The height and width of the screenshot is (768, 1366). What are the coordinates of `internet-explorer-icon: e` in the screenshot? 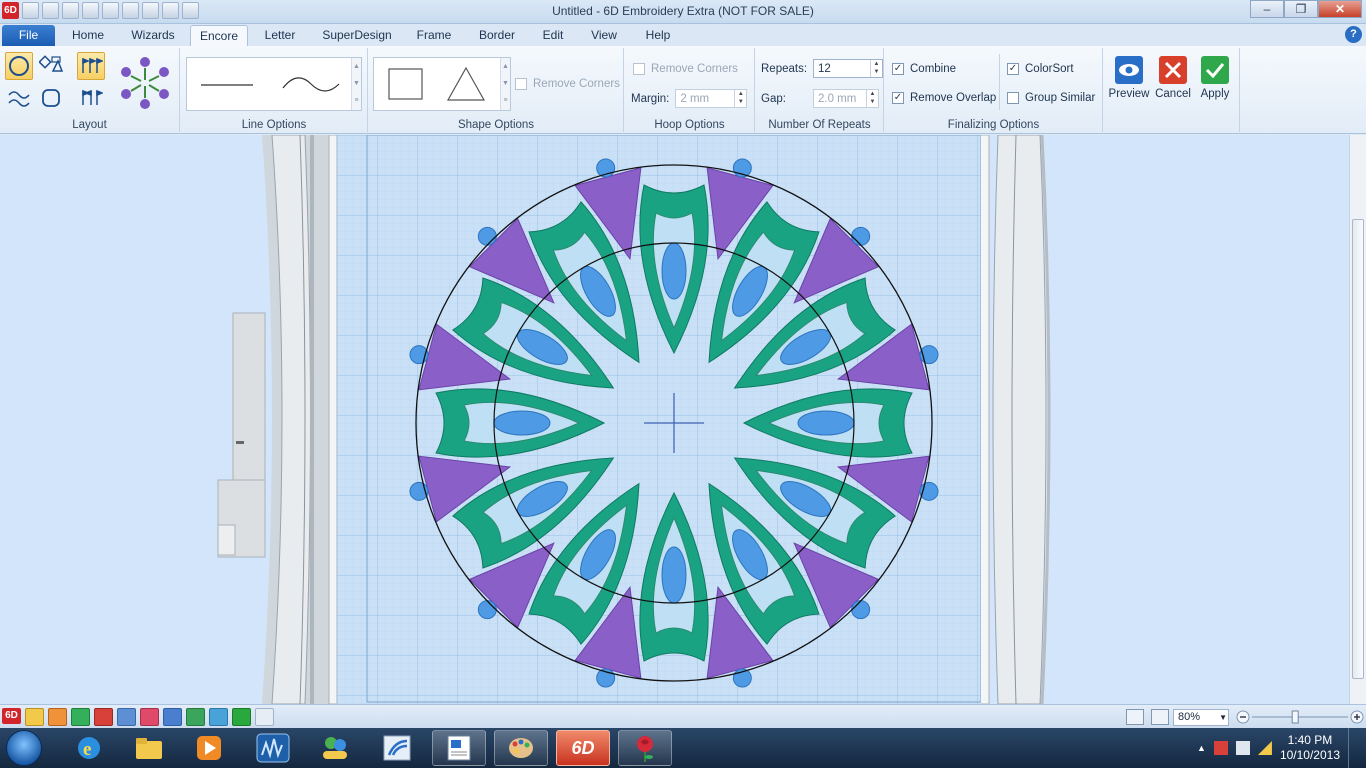 It's located at (89, 748).